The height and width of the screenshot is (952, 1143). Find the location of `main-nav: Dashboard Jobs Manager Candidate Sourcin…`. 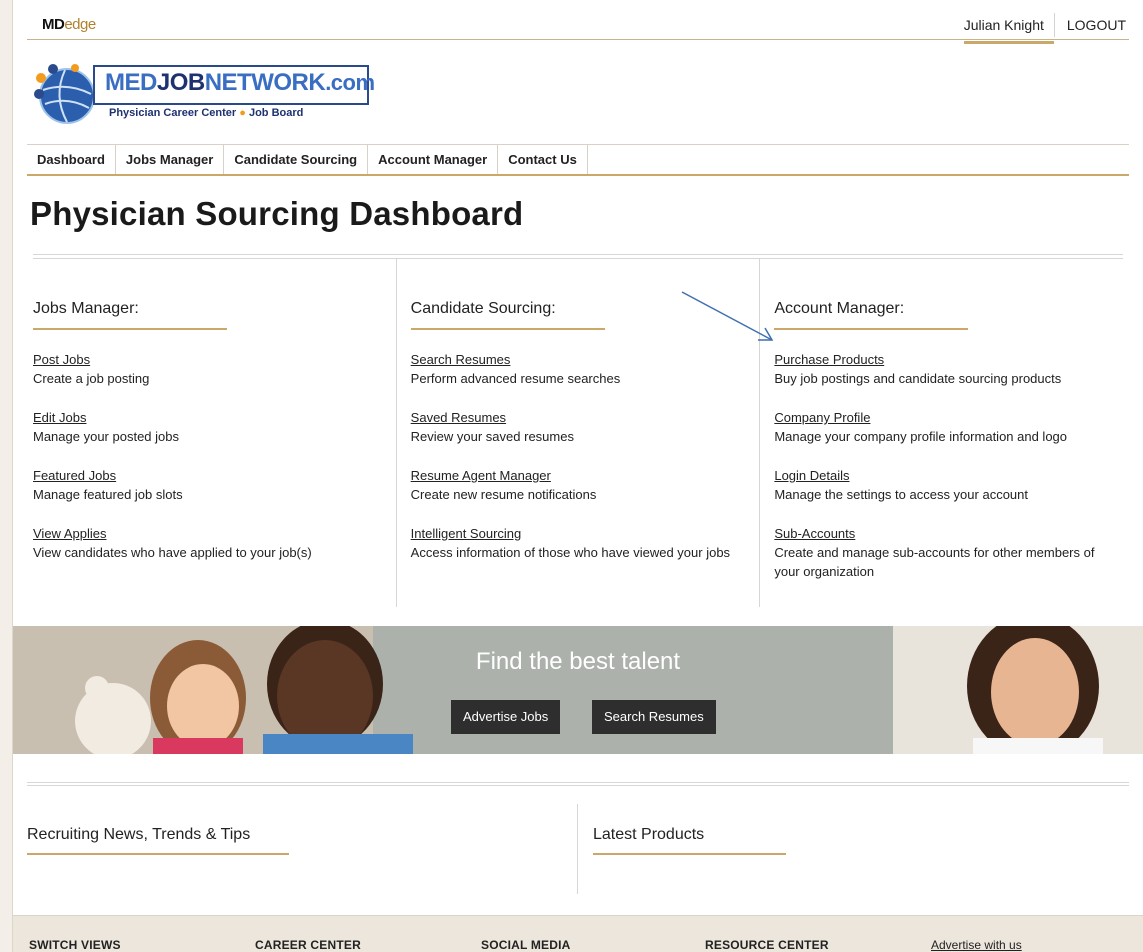

main-nav: Dashboard Jobs Manager Candidate Sourcin… is located at coordinates (578, 160).